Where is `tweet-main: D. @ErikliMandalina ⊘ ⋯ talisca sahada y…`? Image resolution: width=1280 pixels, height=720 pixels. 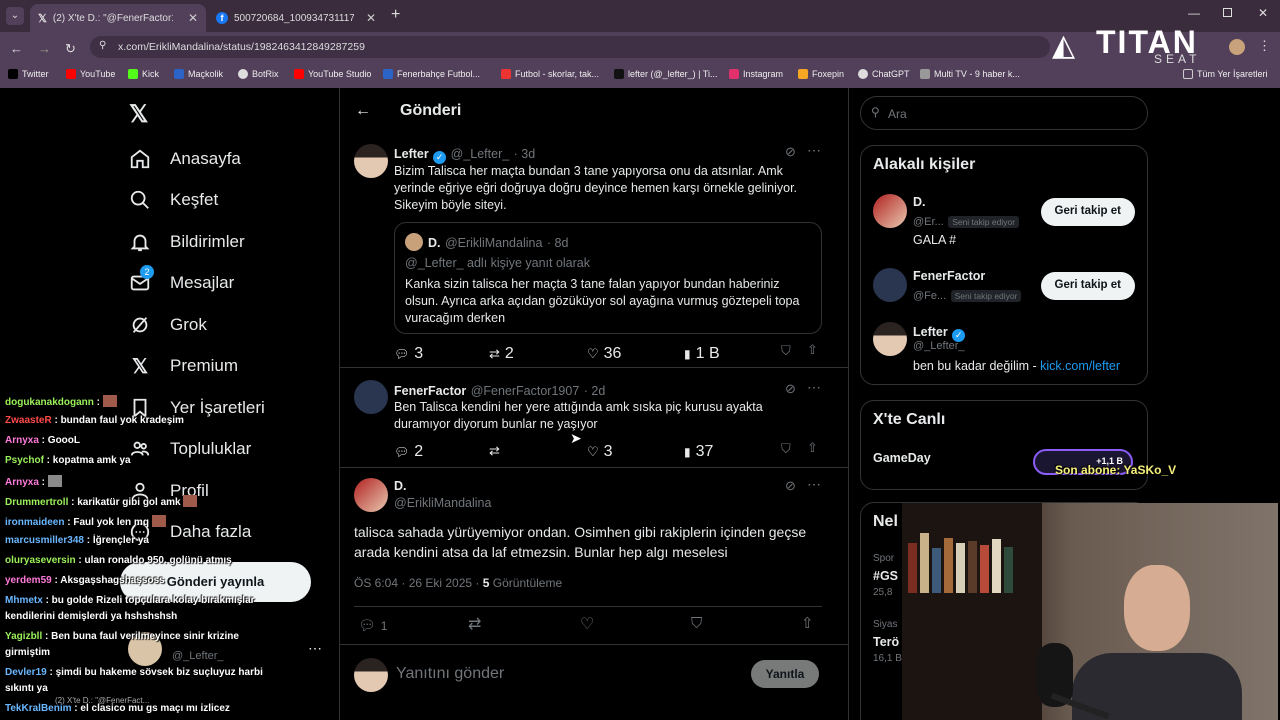
tweet-main: D. @ErikliMandalina ⊘ ⋯ talisca sahada y… is located at coordinates (594, 554).